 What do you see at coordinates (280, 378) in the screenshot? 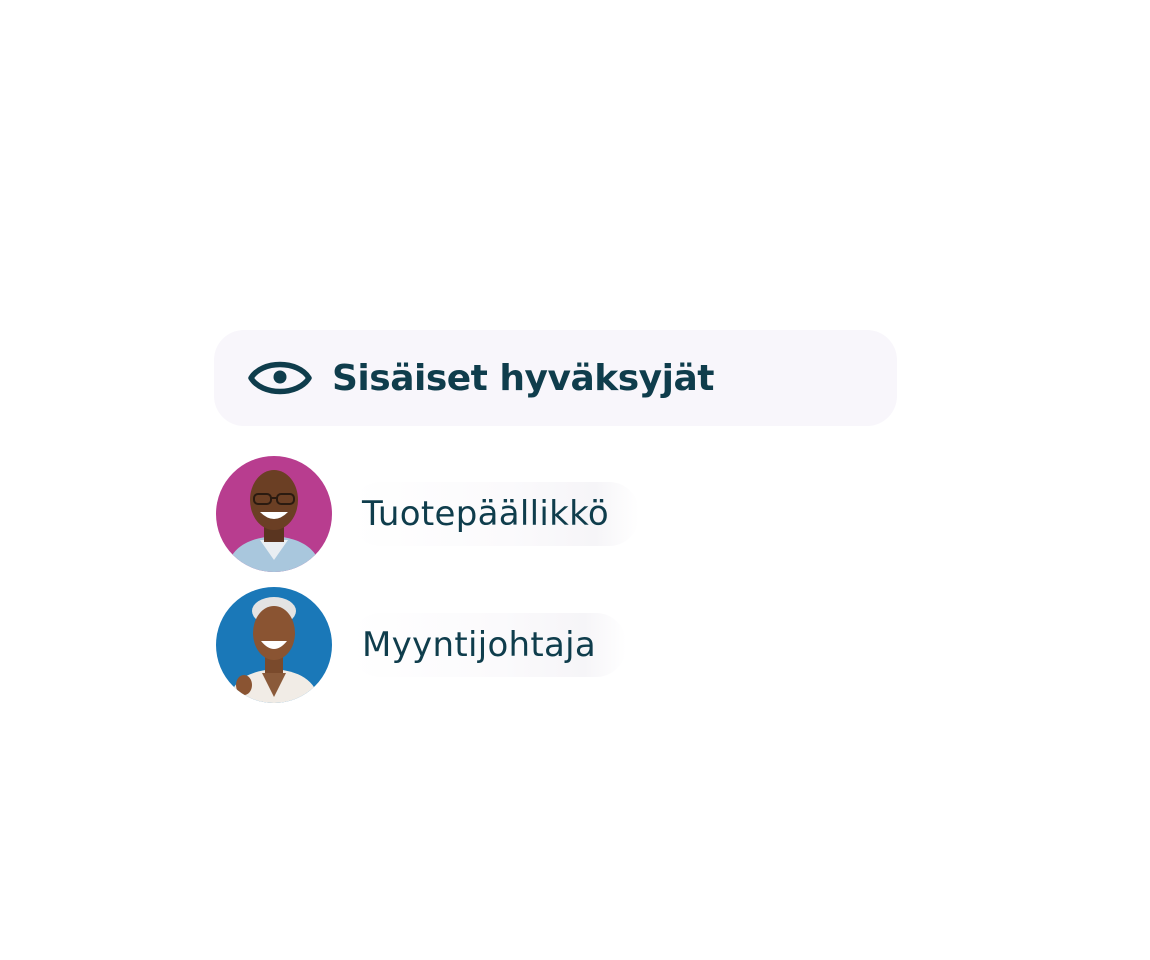
I see `eye-icon` at bounding box center [280, 378].